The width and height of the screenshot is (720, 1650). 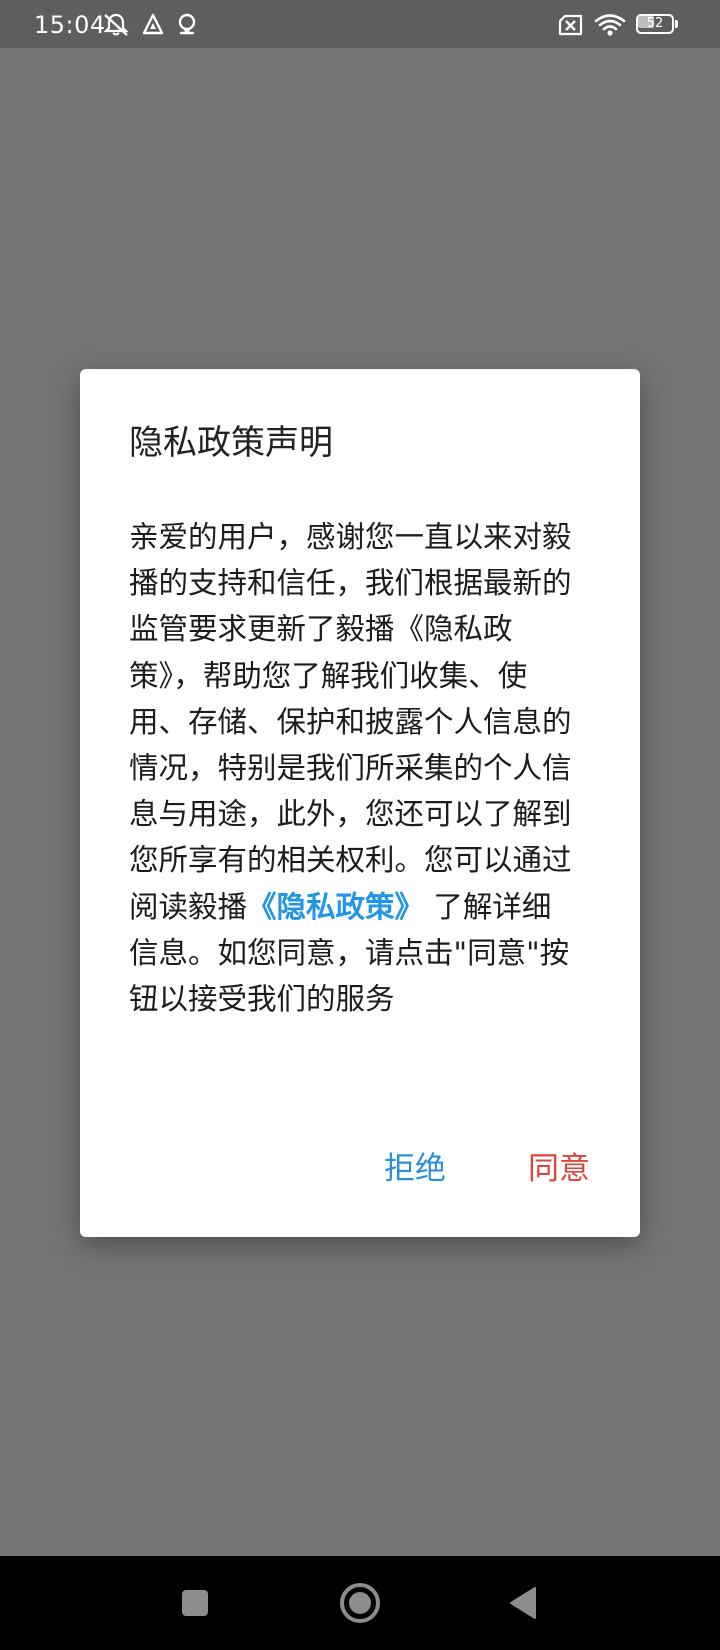 What do you see at coordinates (415, 1169) in the screenshot?
I see `reject-button: 拒绝` at bounding box center [415, 1169].